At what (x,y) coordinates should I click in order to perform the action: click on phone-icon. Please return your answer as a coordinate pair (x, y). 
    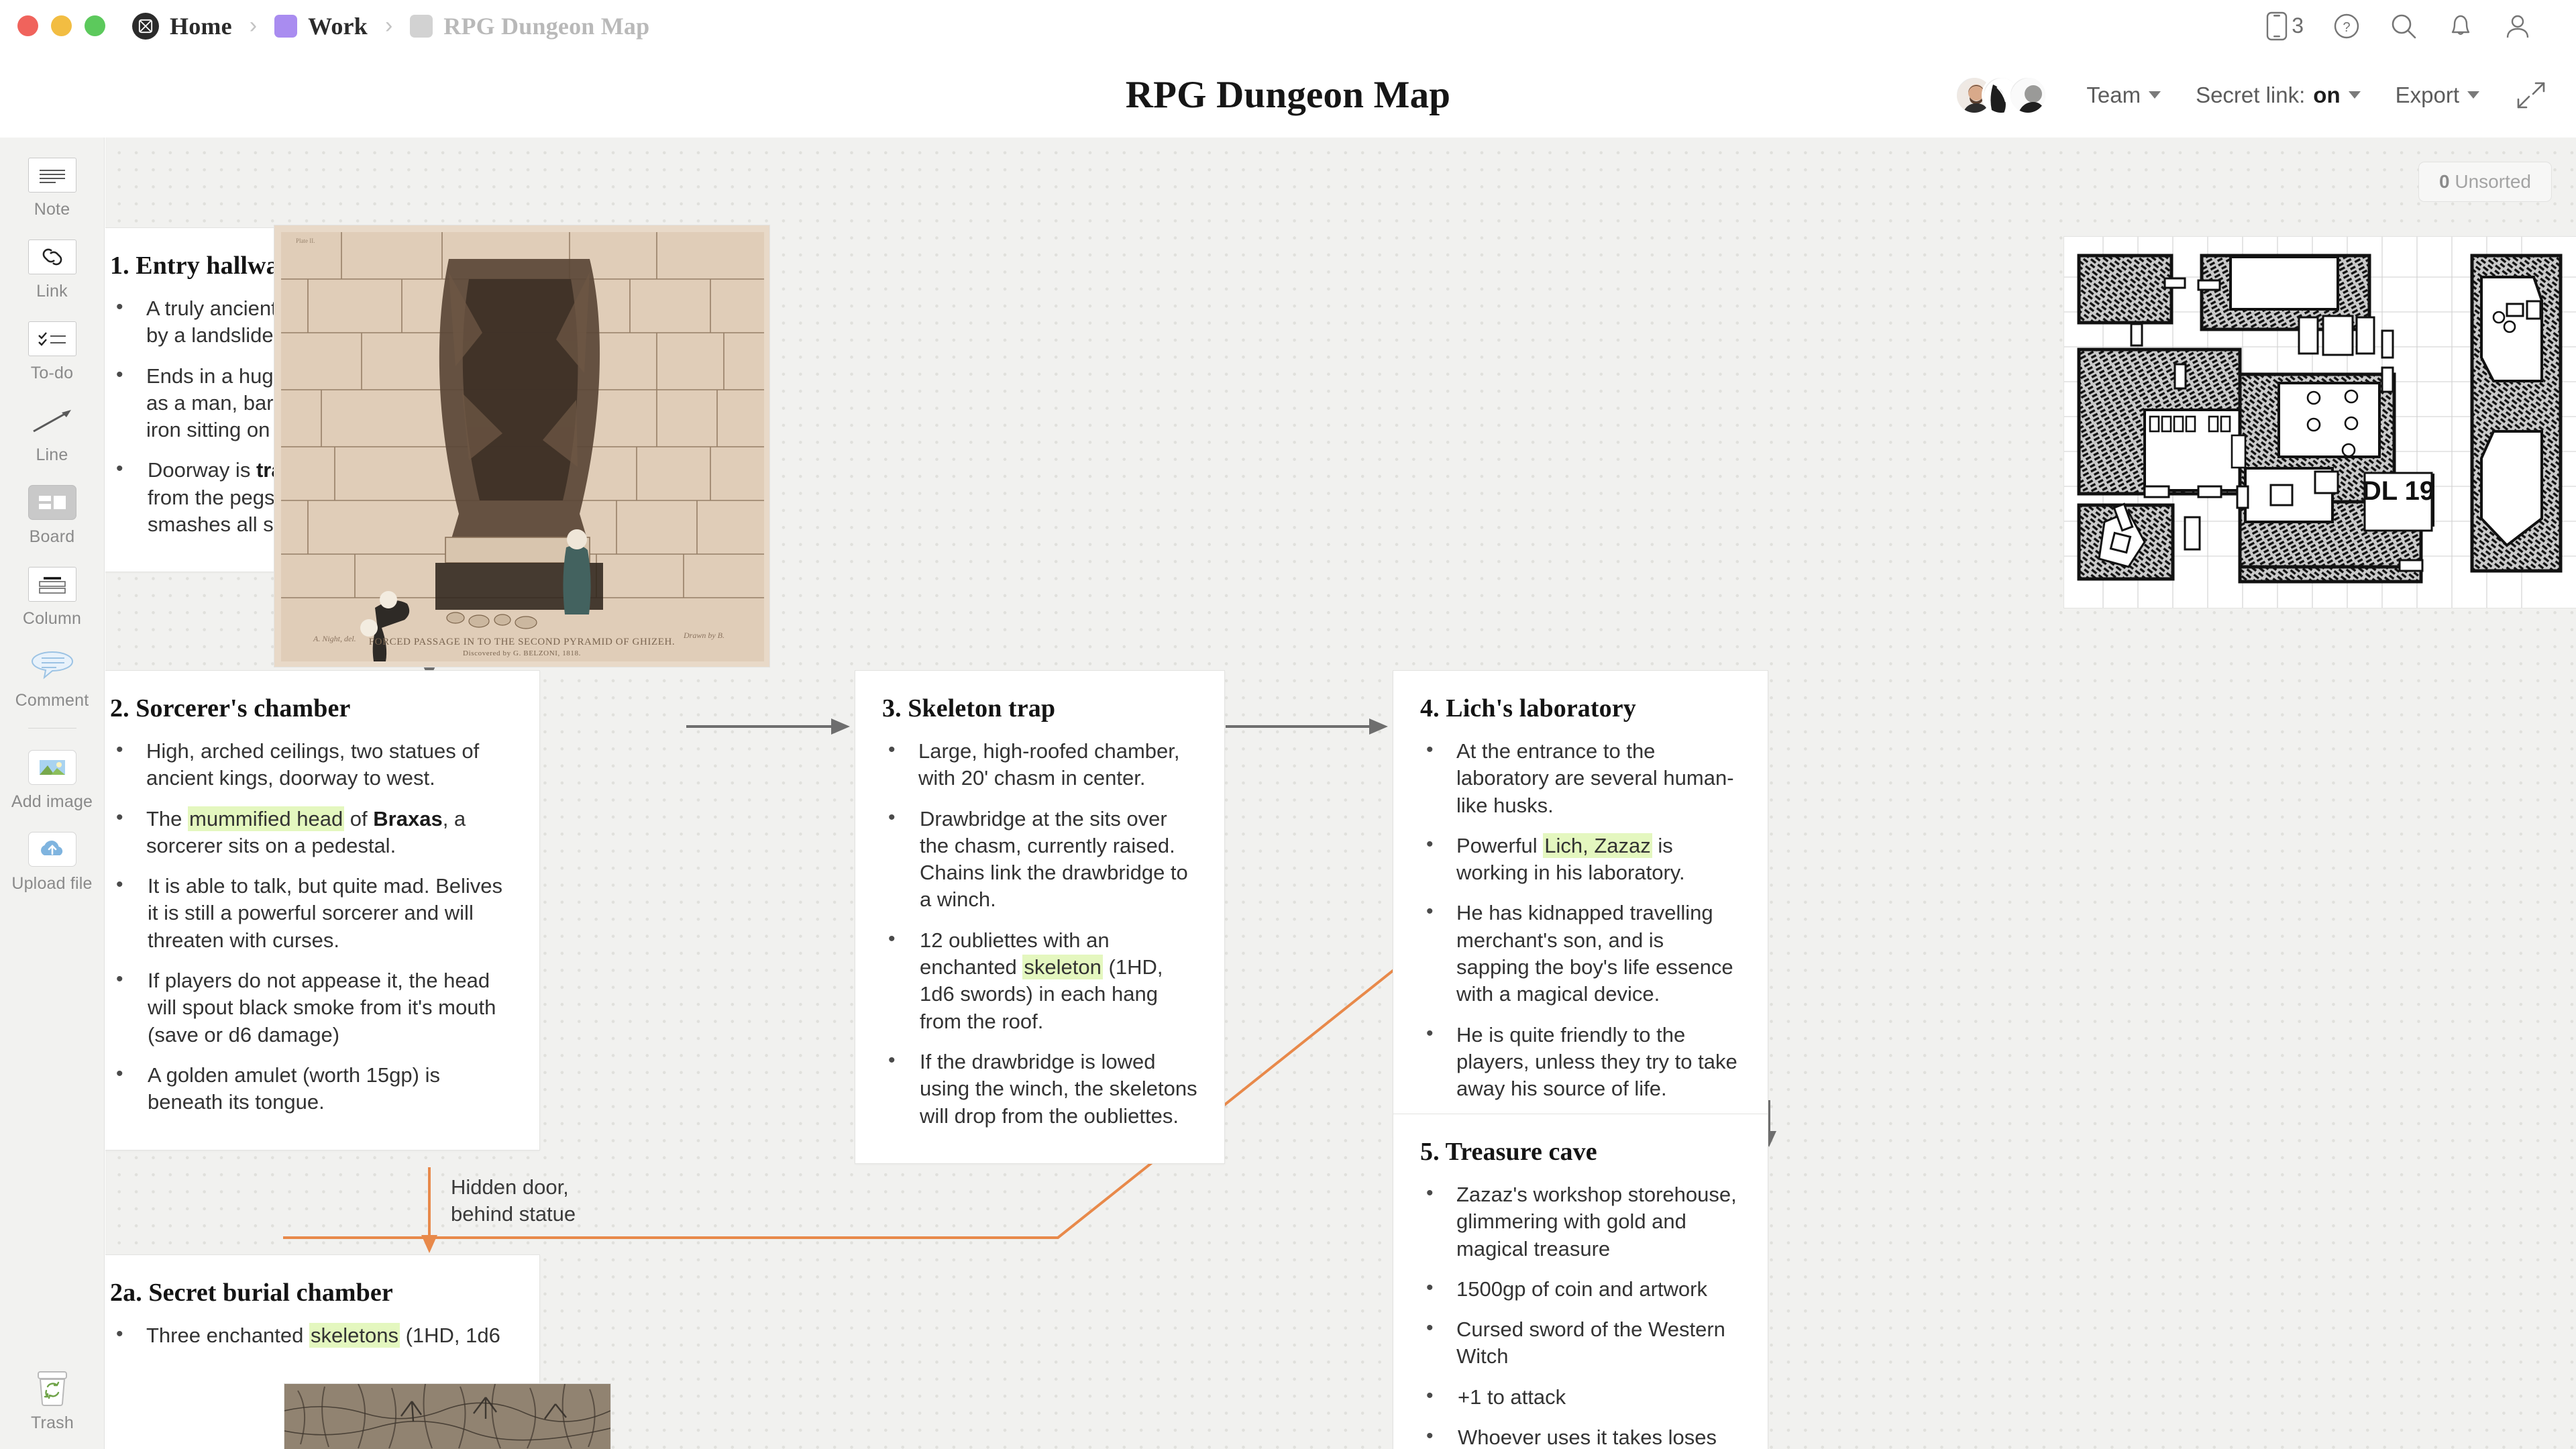
    Looking at the image, I should click on (2277, 25).